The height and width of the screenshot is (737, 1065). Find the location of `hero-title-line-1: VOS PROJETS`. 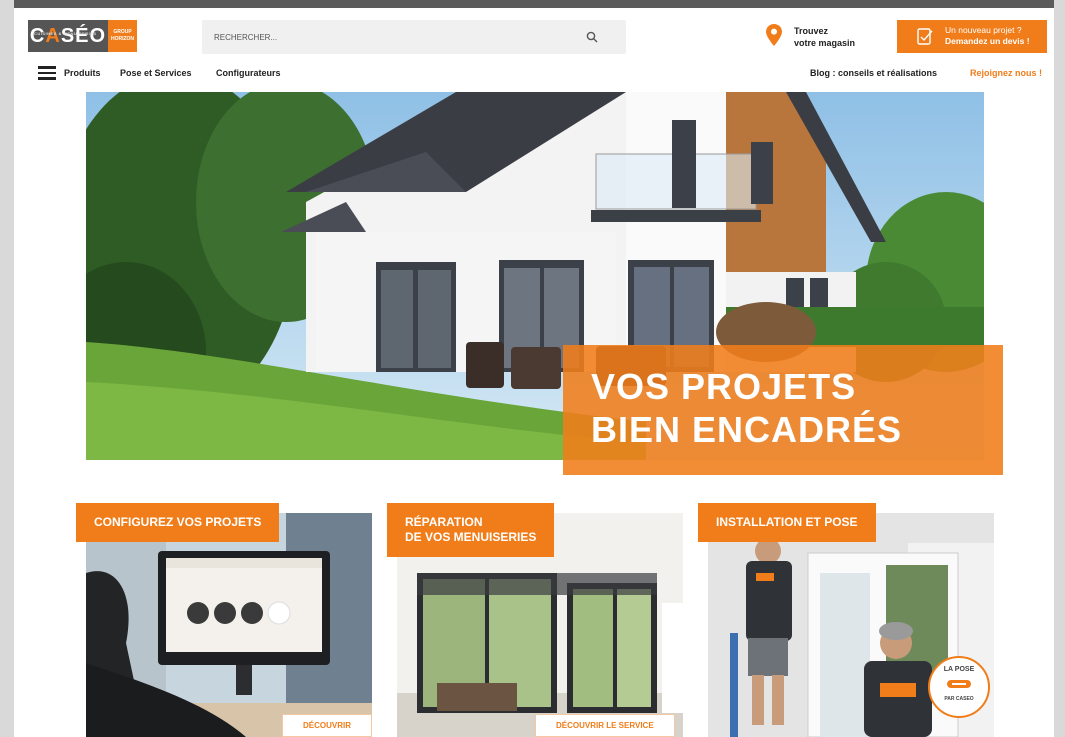

hero-title-line-1: VOS PROJETS is located at coordinates (724, 386).